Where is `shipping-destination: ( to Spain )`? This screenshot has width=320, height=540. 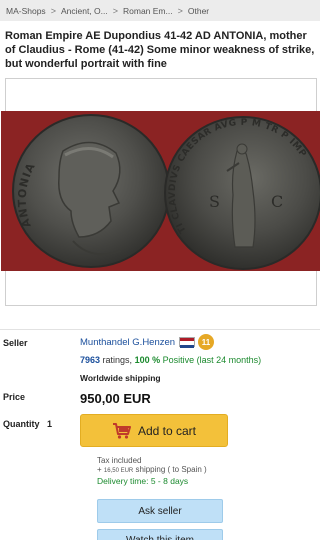
shipping-destination: ( to Spain ) is located at coordinates (187, 469).